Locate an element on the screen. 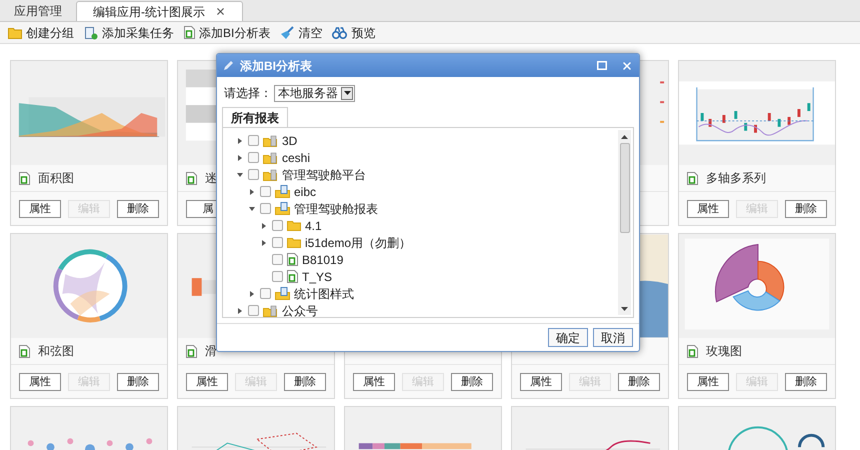  tree-item-label: 3D is located at coordinates (290, 141).